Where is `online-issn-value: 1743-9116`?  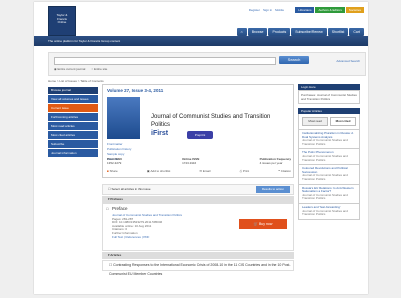 online-issn-value: 1743-9116 is located at coordinates (189, 163).